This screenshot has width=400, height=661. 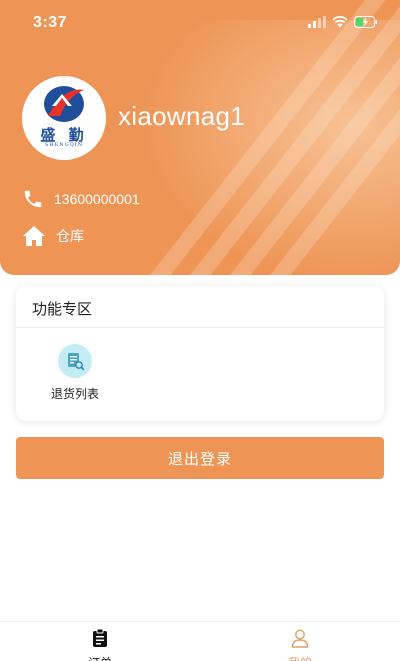 I want to click on signal-icon, so click(x=317, y=22).